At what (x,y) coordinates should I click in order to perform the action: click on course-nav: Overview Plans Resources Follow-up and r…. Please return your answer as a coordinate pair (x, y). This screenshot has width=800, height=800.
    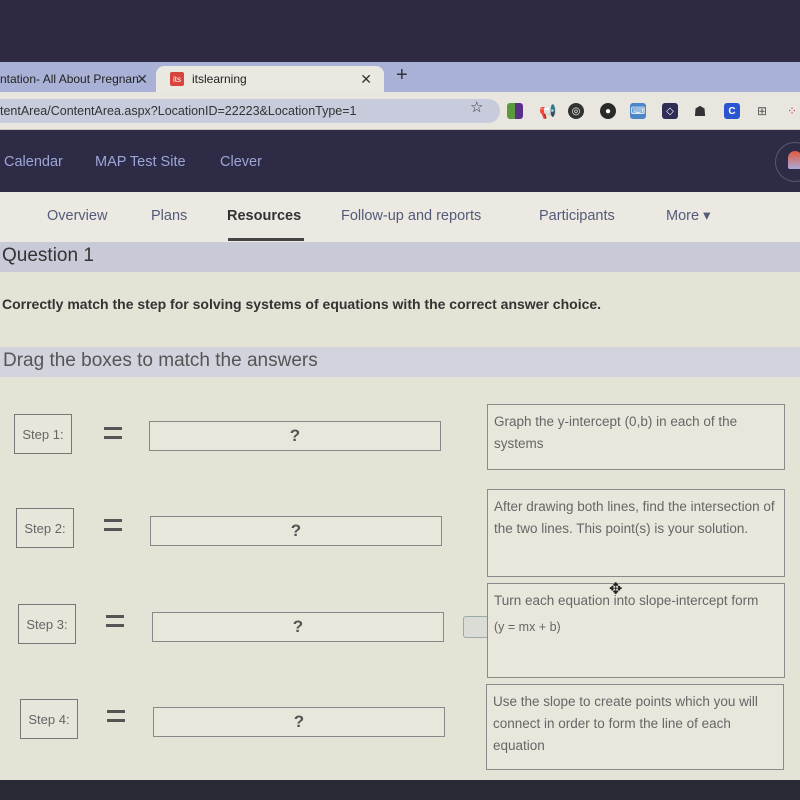
    Looking at the image, I should click on (400, 217).